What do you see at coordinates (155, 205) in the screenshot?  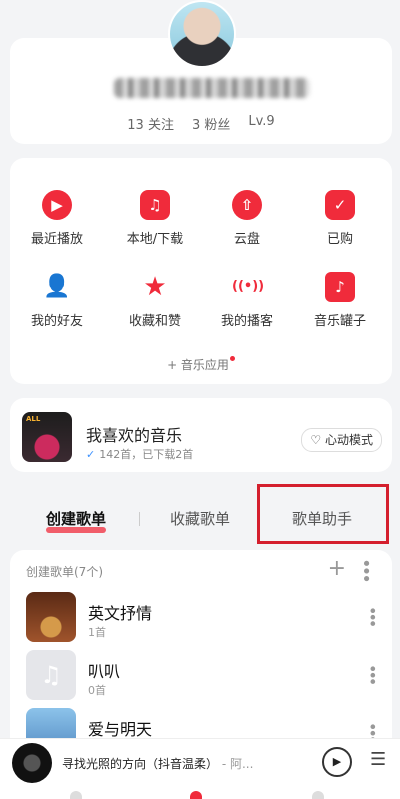 I see `music-folder-icon: ♫` at bounding box center [155, 205].